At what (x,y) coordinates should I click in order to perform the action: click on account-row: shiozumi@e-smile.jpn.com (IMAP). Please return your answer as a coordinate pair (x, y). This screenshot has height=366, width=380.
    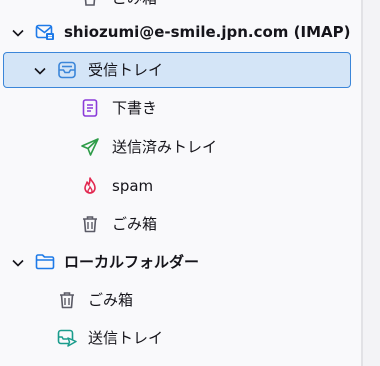
    Looking at the image, I should click on (180, 32).